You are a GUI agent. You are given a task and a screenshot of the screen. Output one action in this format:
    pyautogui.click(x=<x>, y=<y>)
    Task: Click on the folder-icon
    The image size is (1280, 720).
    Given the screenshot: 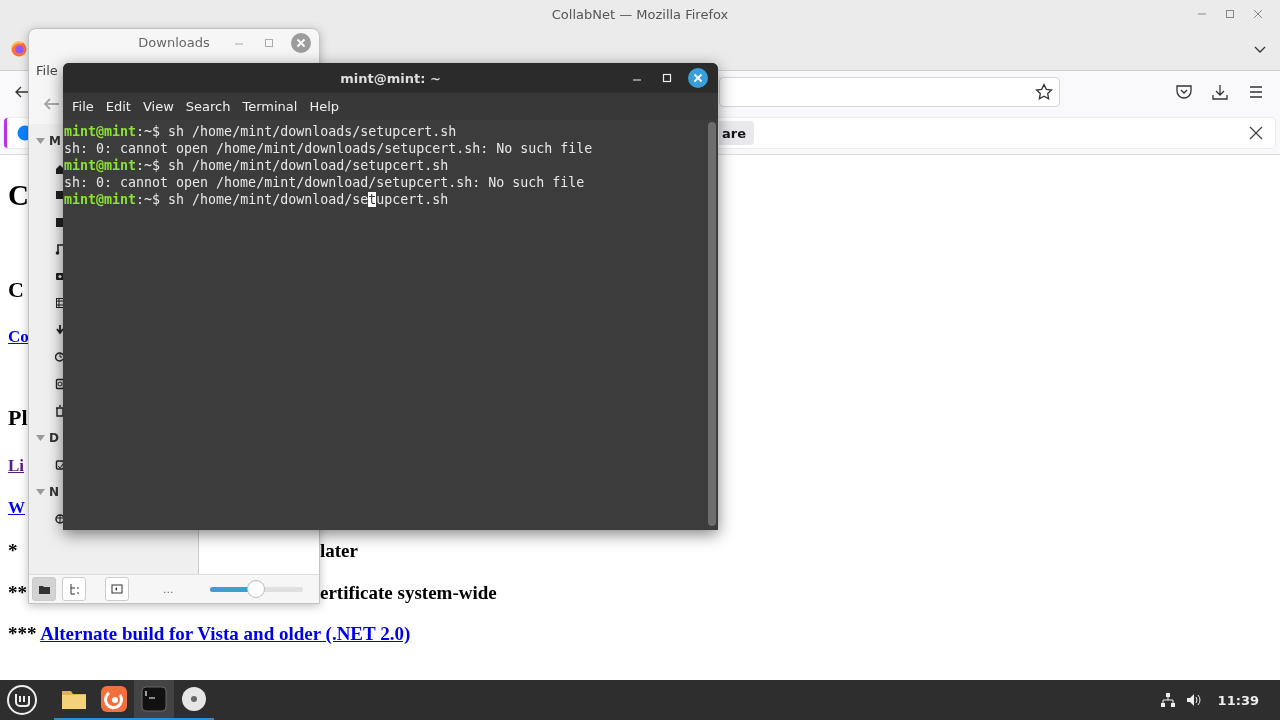 What is the action you would take?
    pyautogui.click(x=44, y=589)
    